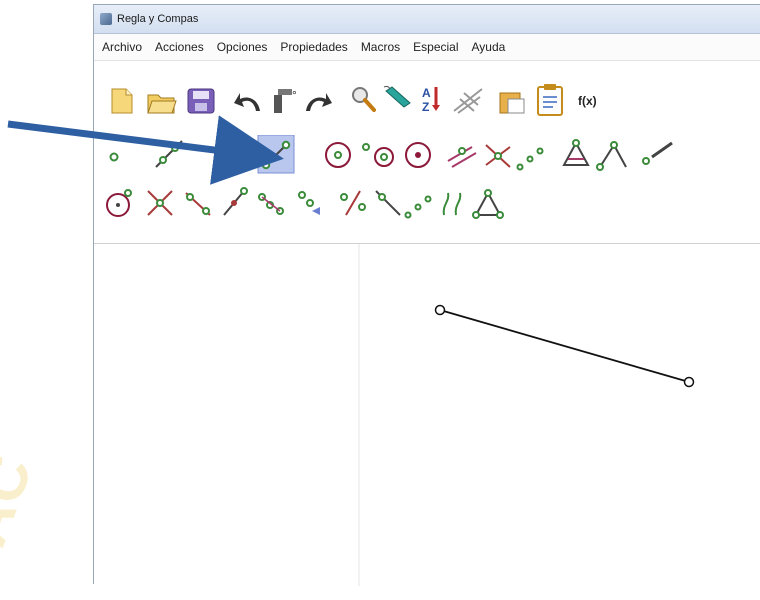 The height and width of the screenshot is (600, 760). I want to click on menu-propiedades: Propiedades, so click(313, 47).